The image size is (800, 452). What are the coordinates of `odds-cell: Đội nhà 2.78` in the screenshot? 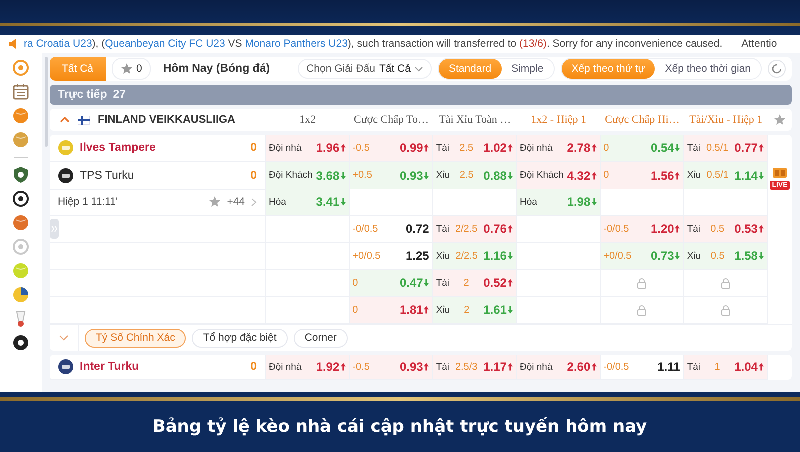 It's located at (558, 148).